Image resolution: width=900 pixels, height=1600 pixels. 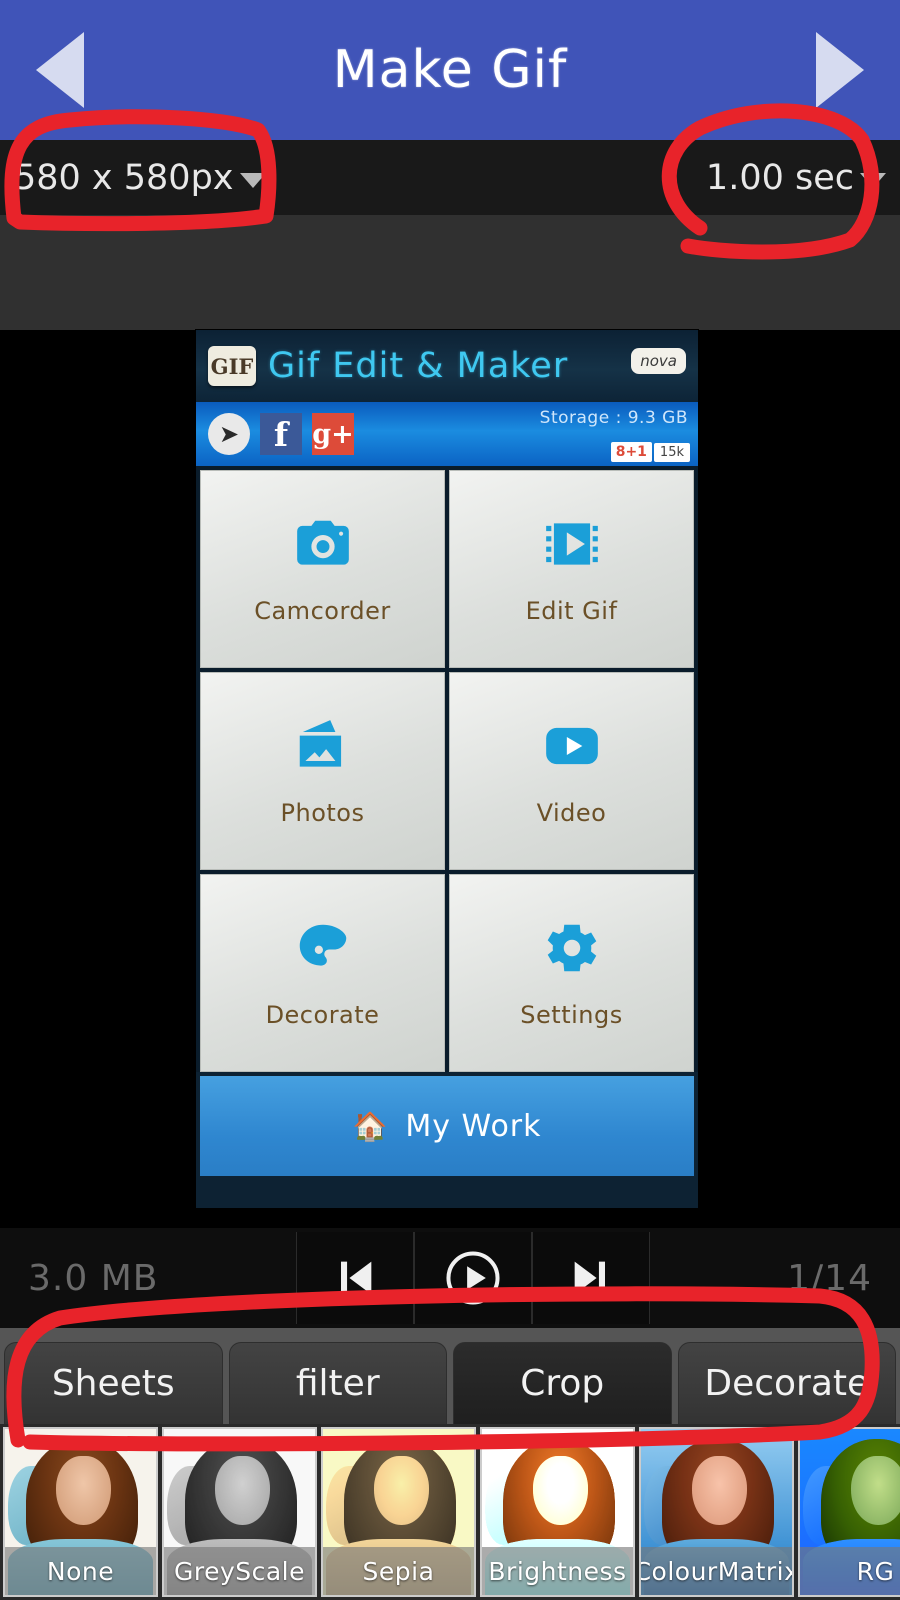 What do you see at coordinates (572, 948) in the screenshot?
I see `gear-icon` at bounding box center [572, 948].